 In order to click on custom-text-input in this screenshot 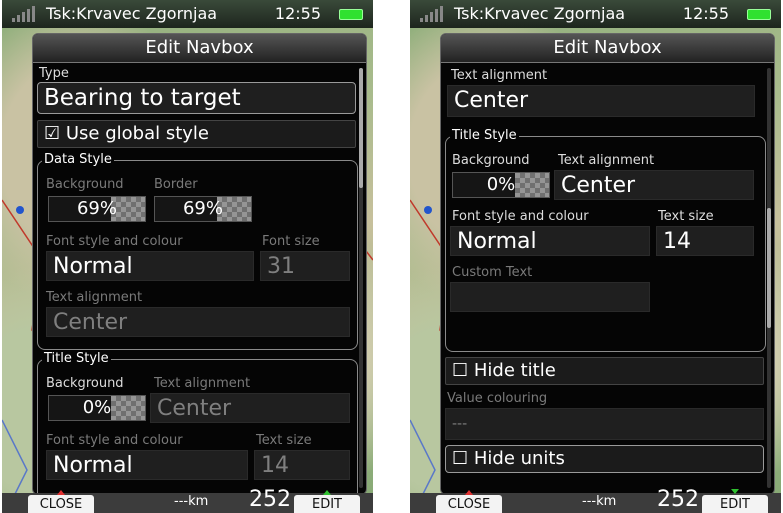, I will do `click(550, 297)`.